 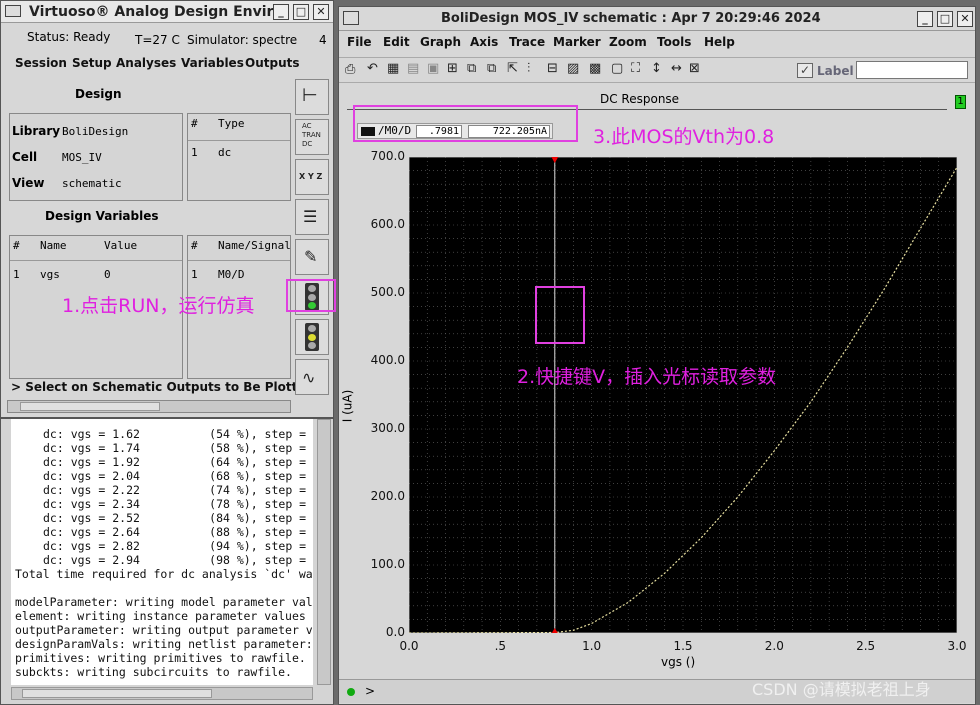 What do you see at coordinates (912, 70) in the screenshot?
I see `label-input` at bounding box center [912, 70].